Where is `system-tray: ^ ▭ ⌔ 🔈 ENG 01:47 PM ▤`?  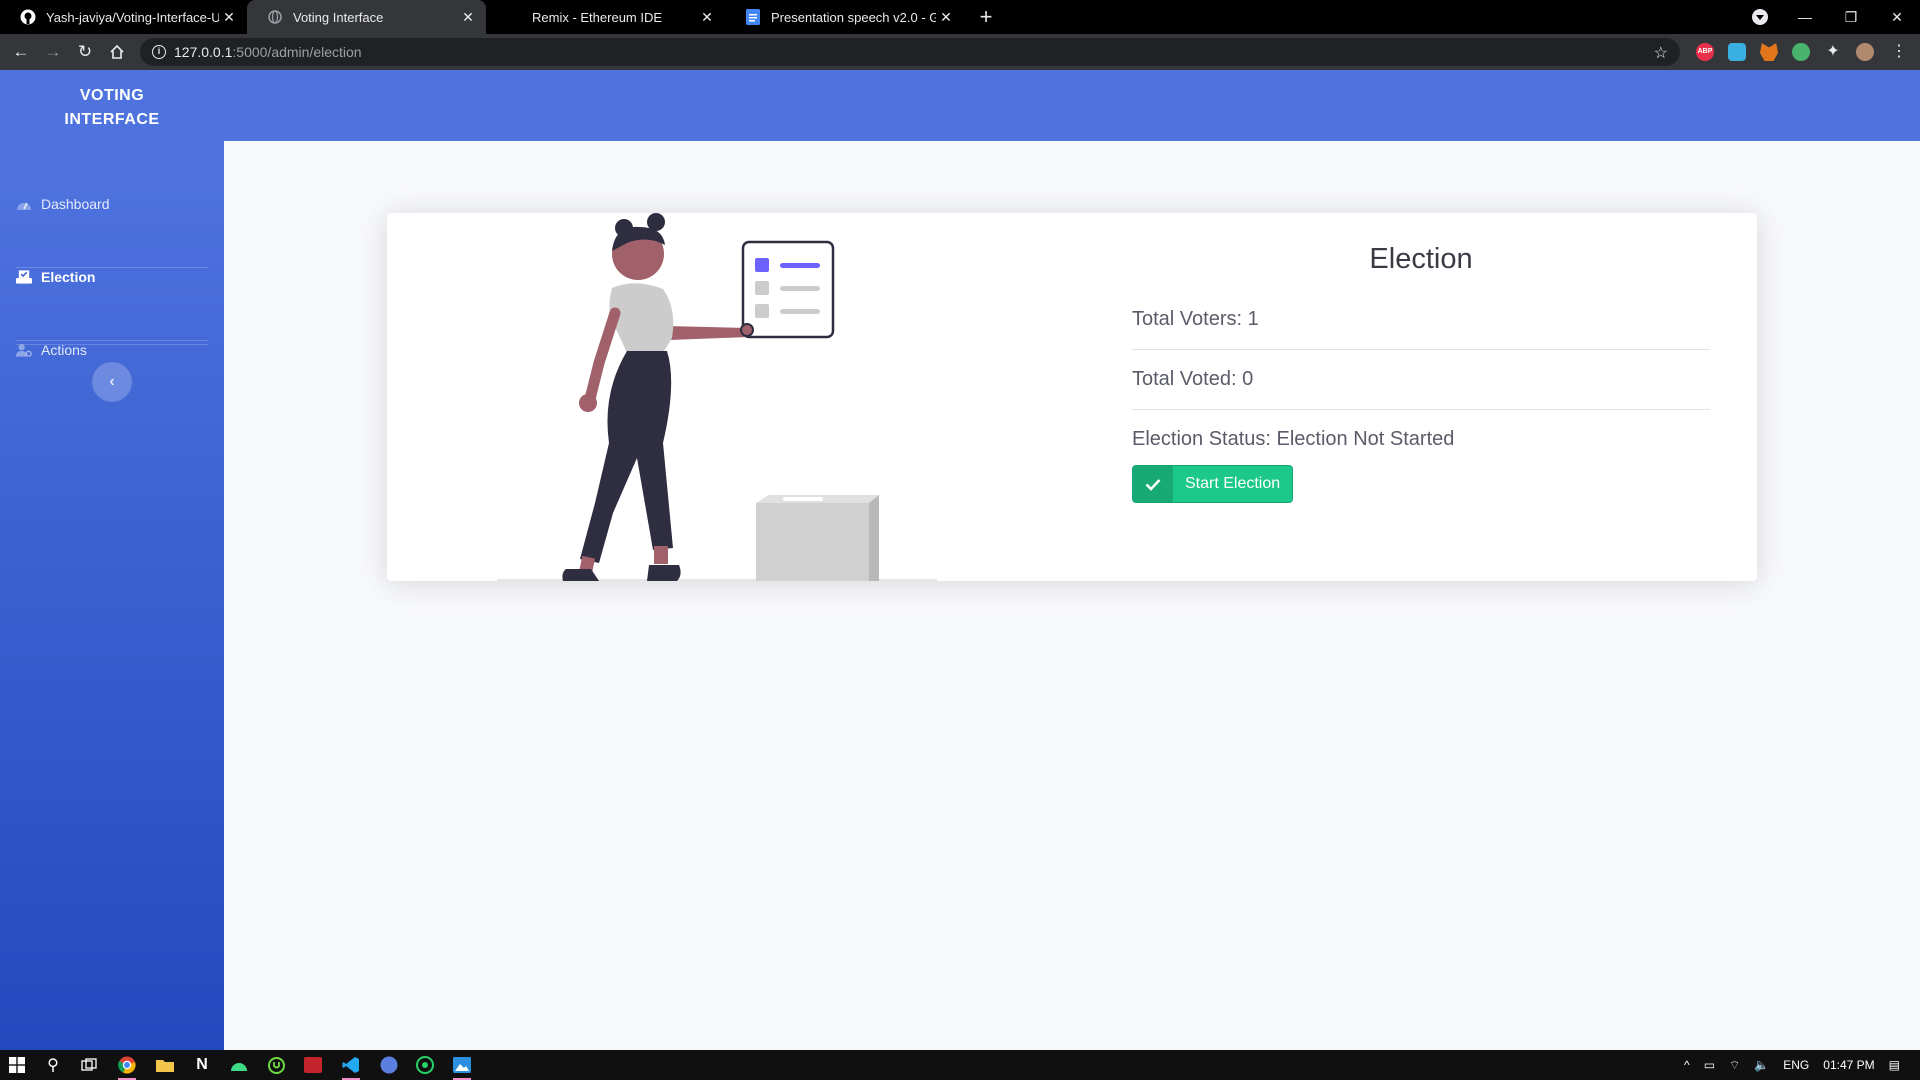
system-tray: ^ ▭ ⌔ 🔈 ENG 01:47 PM ▤ is located at coordinates (1802, 1065).